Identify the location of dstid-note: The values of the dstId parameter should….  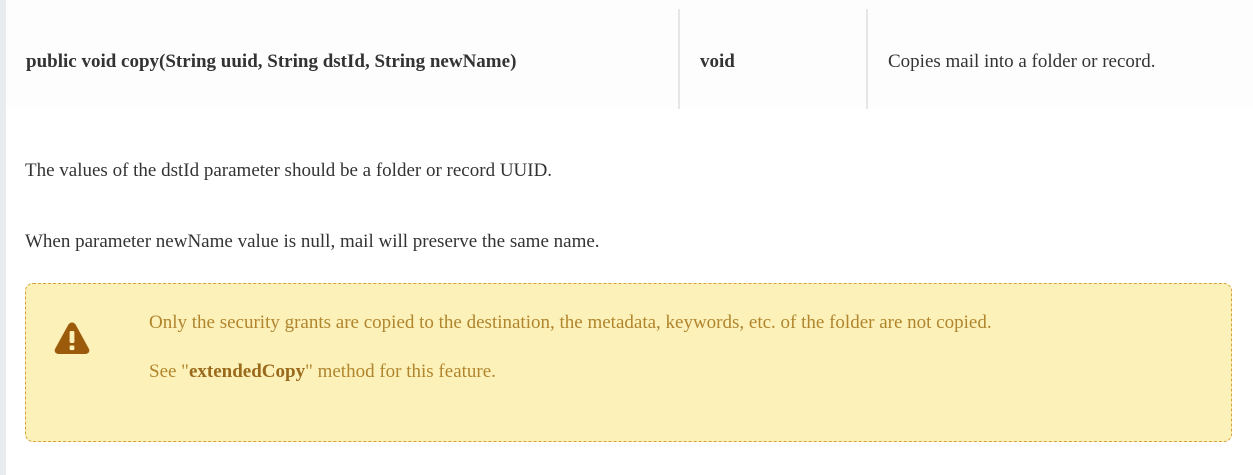
(289, 170).